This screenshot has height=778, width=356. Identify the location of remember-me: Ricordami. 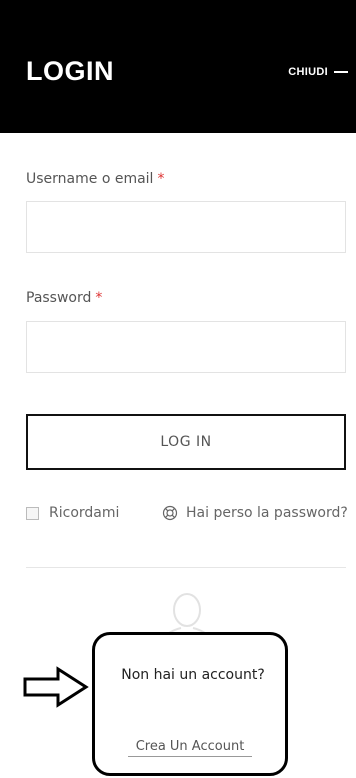
(72, 513).